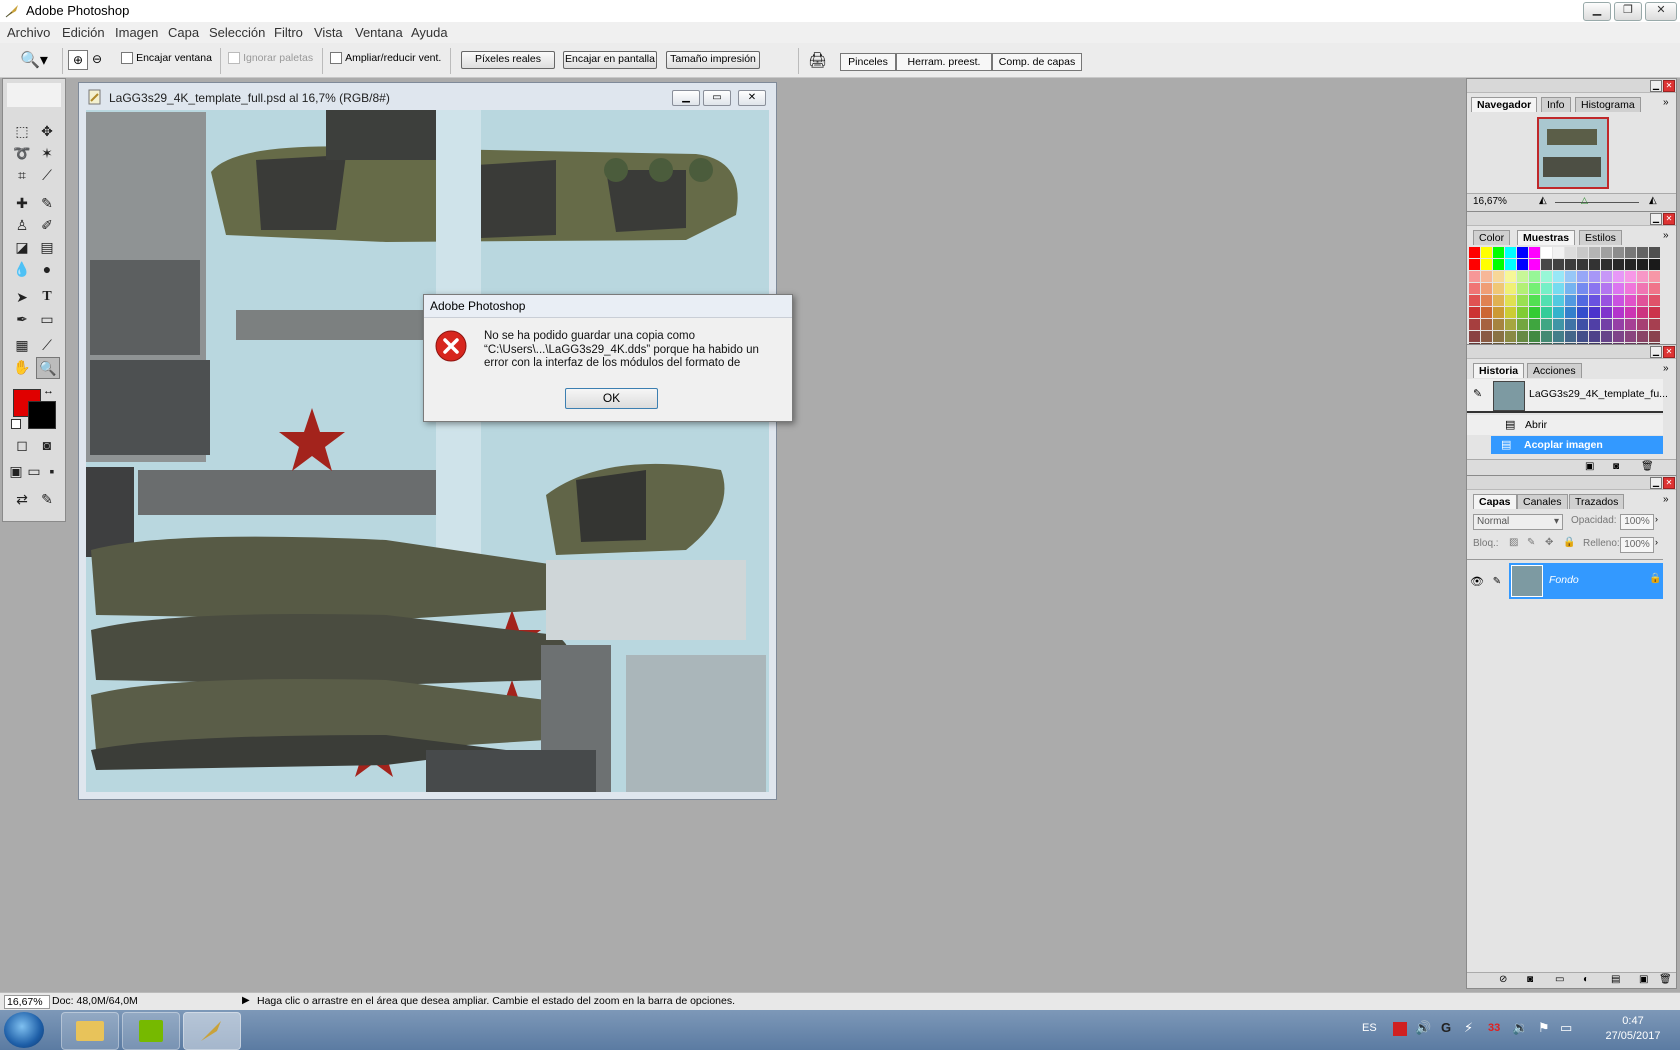 The height and width of the screenshot is (1050, 1680). Describe the element at coordinates (16, 471) in the screenshot. I see `screen-mode-standard-icon: ▣` at that location.